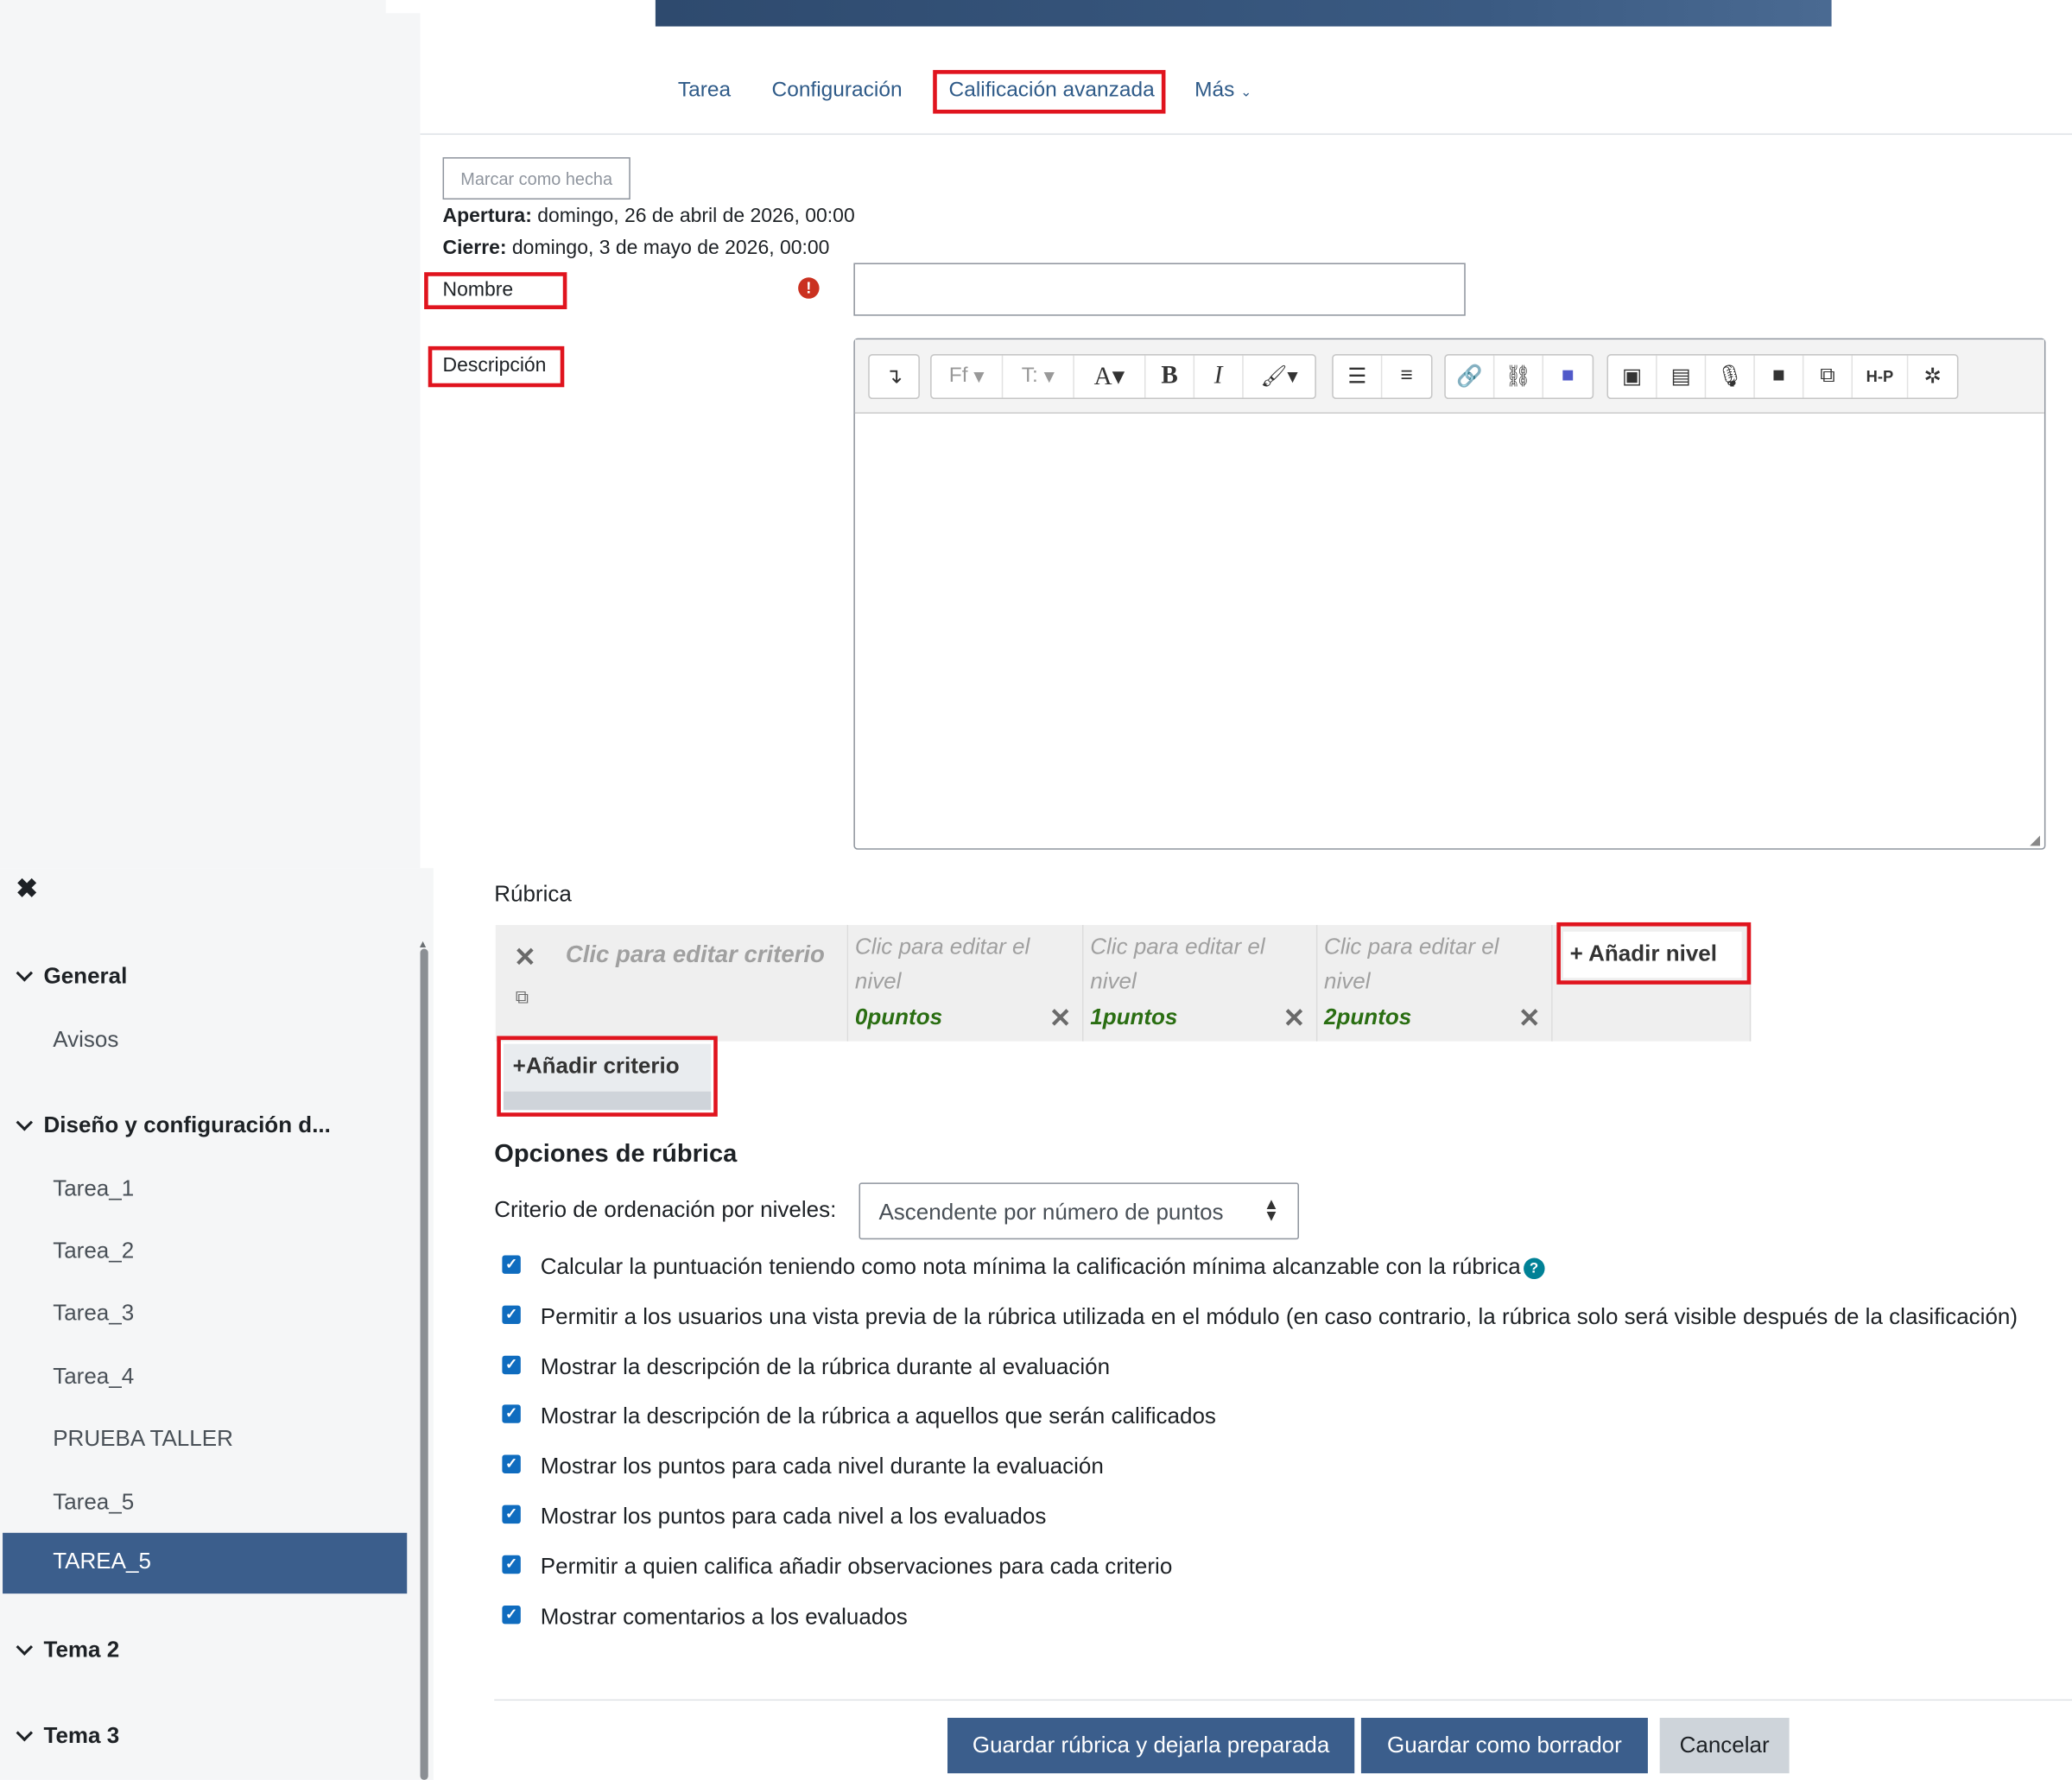 The width and height of the screenshot is (2072, 1780). Describe the element at coordinates (474, 247) in the screenshot. I see `closing-label: Cierre:` at that location.